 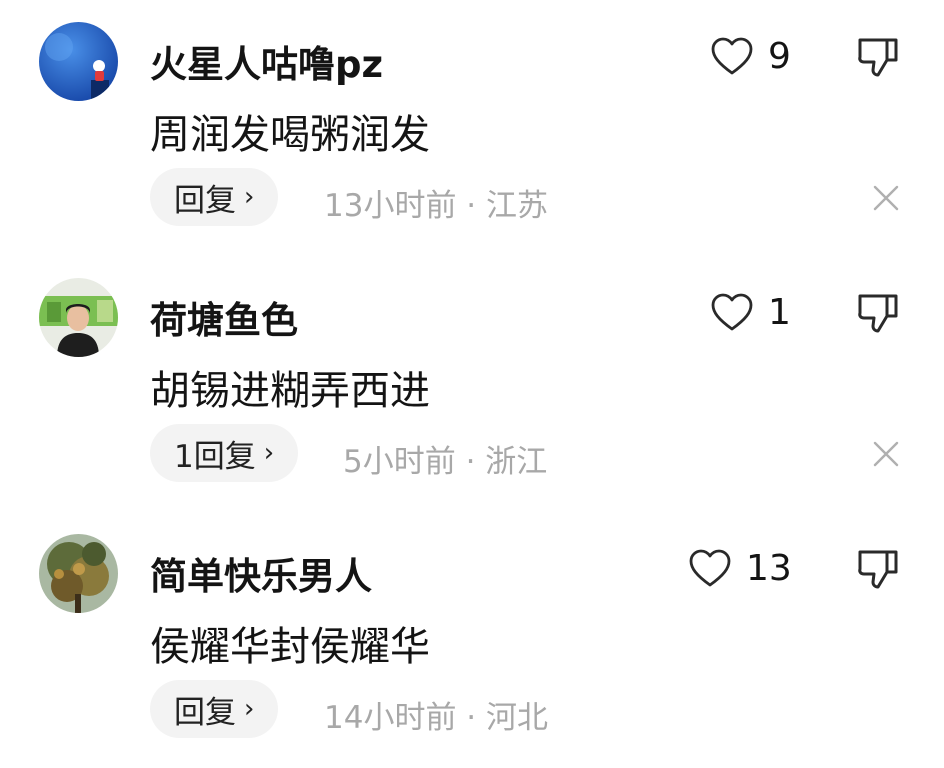 I want to click on username: 简单快乐男人, so click(x=261, y=573).